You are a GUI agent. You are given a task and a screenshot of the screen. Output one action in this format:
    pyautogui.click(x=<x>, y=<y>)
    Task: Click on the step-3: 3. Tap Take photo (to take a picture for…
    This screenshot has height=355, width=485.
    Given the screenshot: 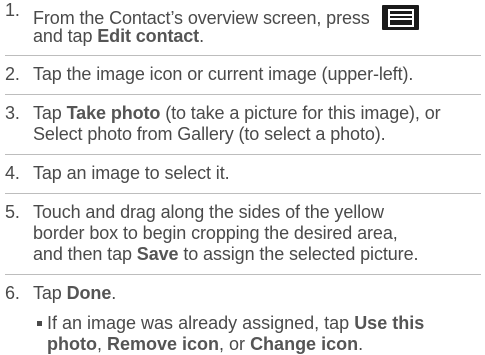 What is the action you would take?
    pyautogui.click(x=242, y=120)
    